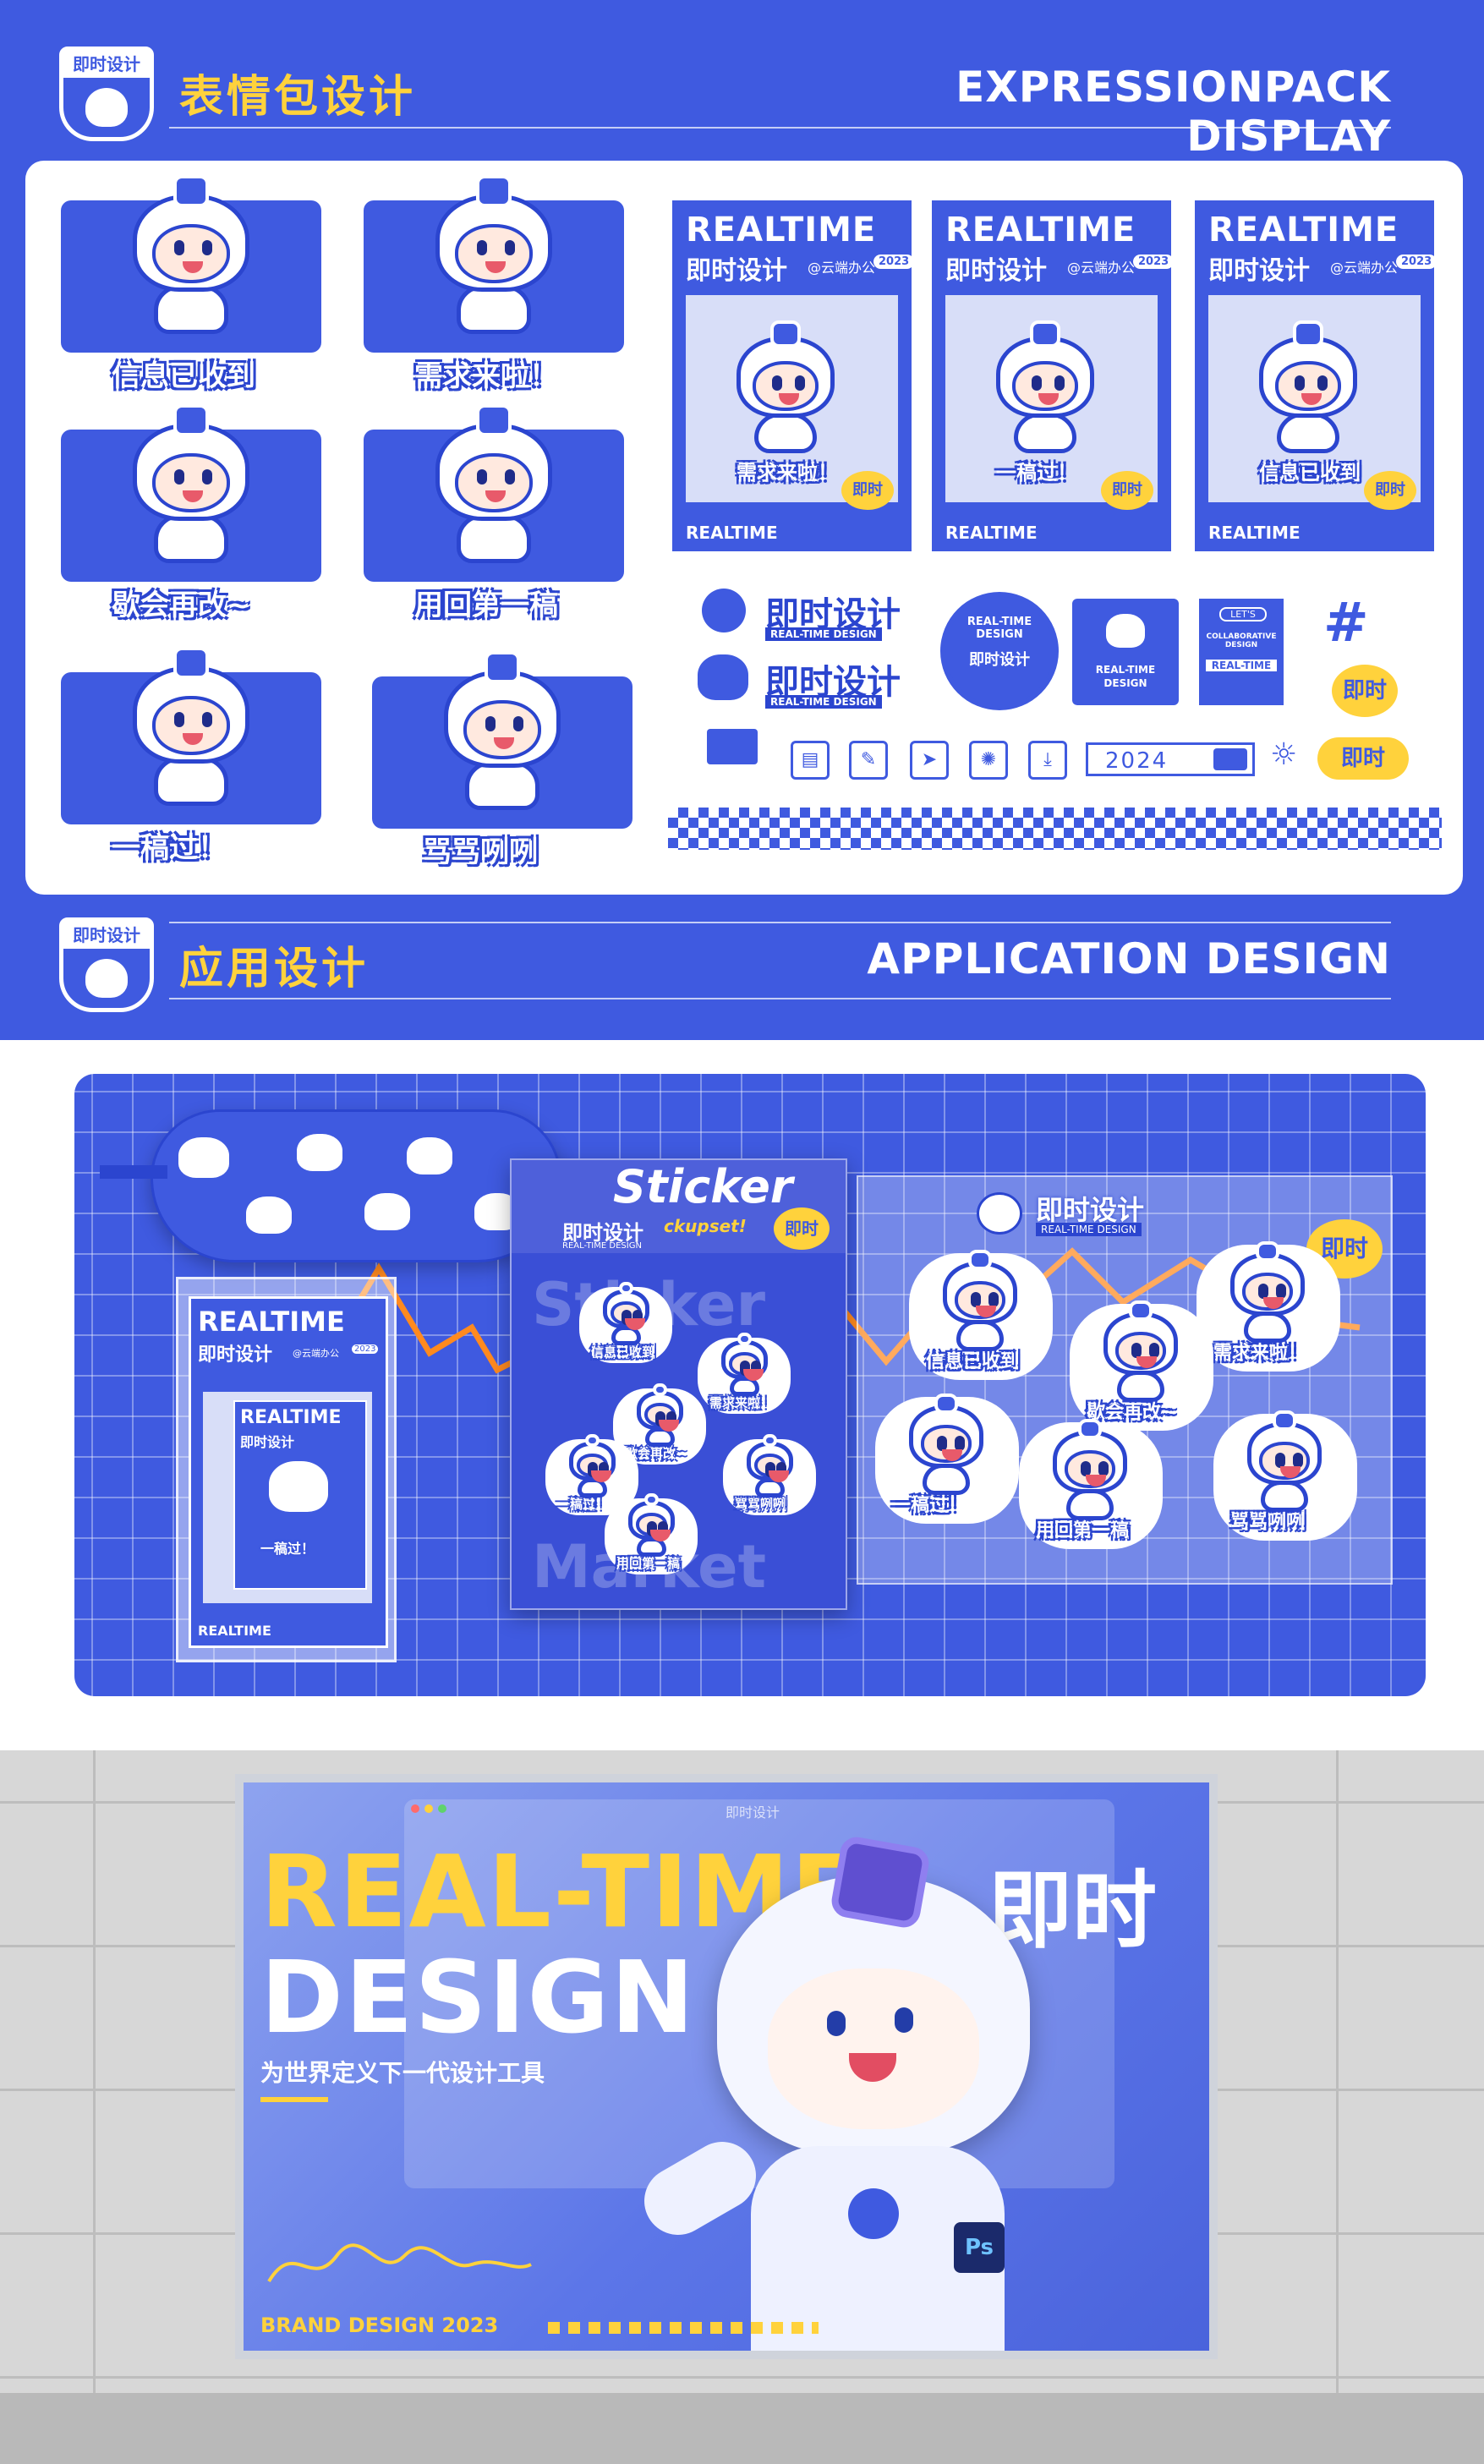 The image size is (1484, 2464). What do you see at coordinates (1268, 1306) in the screenshot?
I see `sheet-sticker: 需求来啦！` at bounding box center [1268, 1306].